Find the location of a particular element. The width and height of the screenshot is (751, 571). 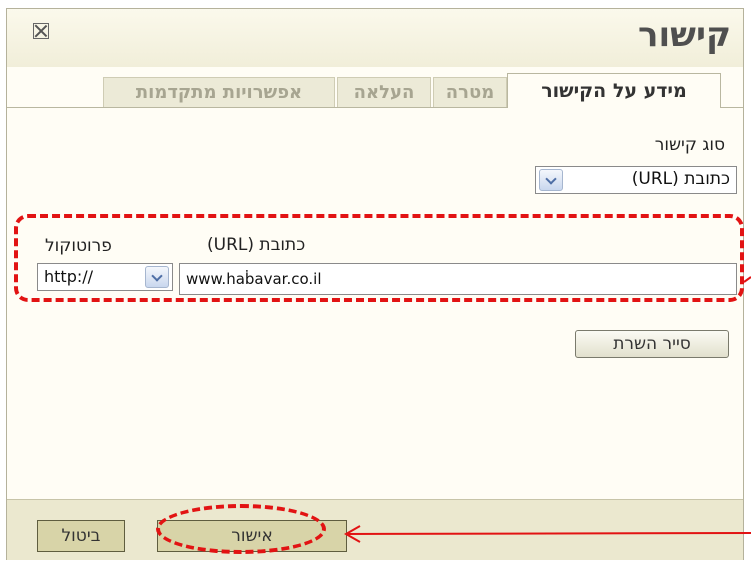

url-label: כתובת (URL) is located at coordinates (256, 245).